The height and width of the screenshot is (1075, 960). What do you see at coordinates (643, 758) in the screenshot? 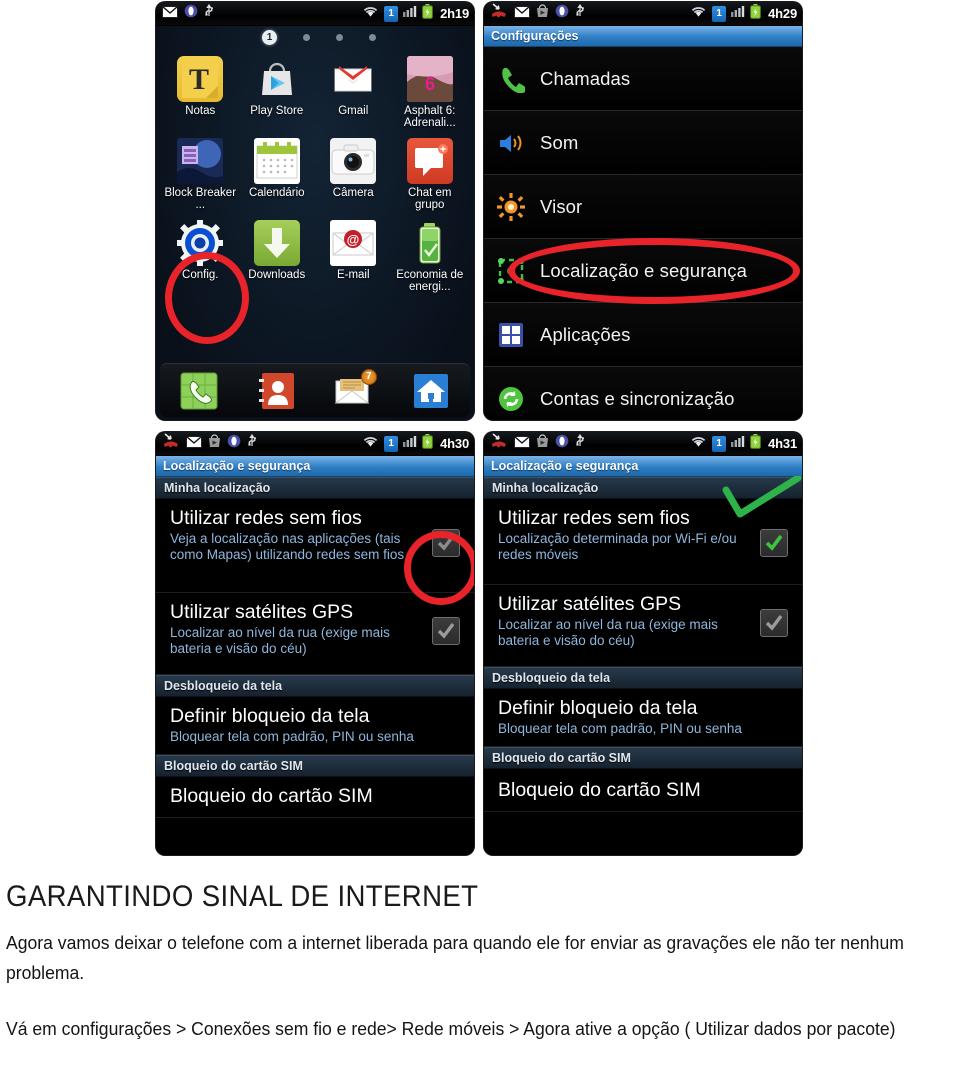
I see `section-header-bloqueio-cartao-sim: Bloqueio do cartão SIM` at bounding box center [643, 758].